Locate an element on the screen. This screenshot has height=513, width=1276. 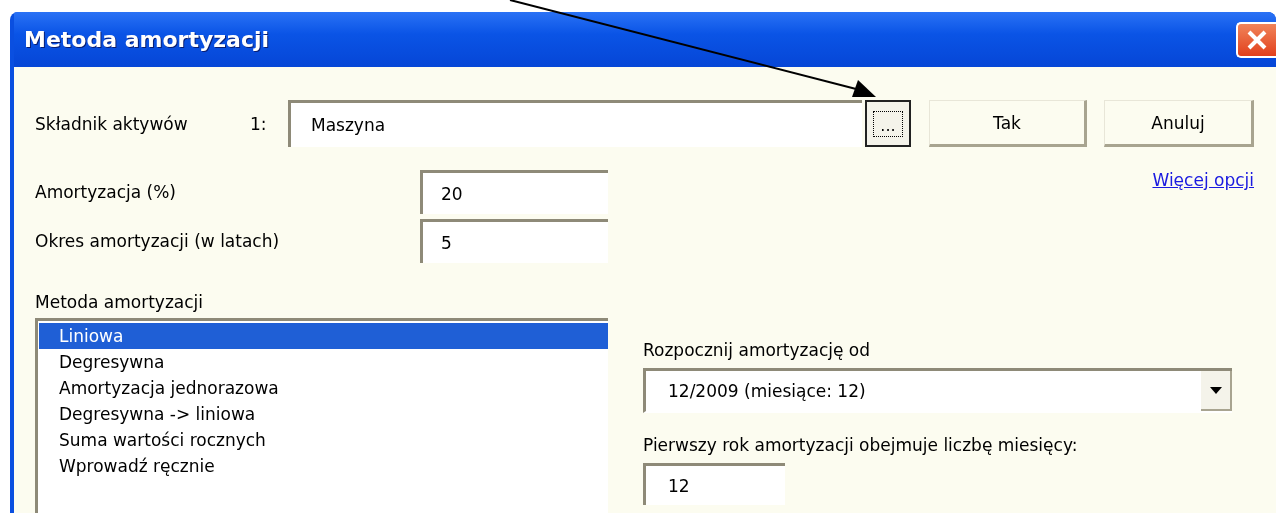
list-item: Amortyzacja jednorazowa is located at coordinates (323, 388).